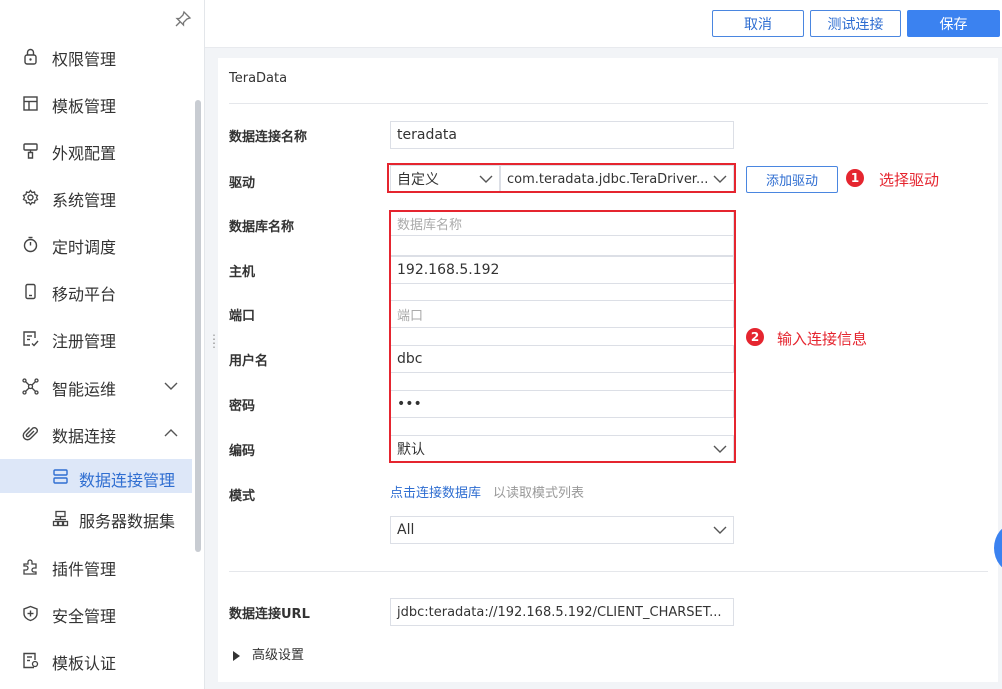  I want to click on driver-label: 驱动, so click(242, 183).